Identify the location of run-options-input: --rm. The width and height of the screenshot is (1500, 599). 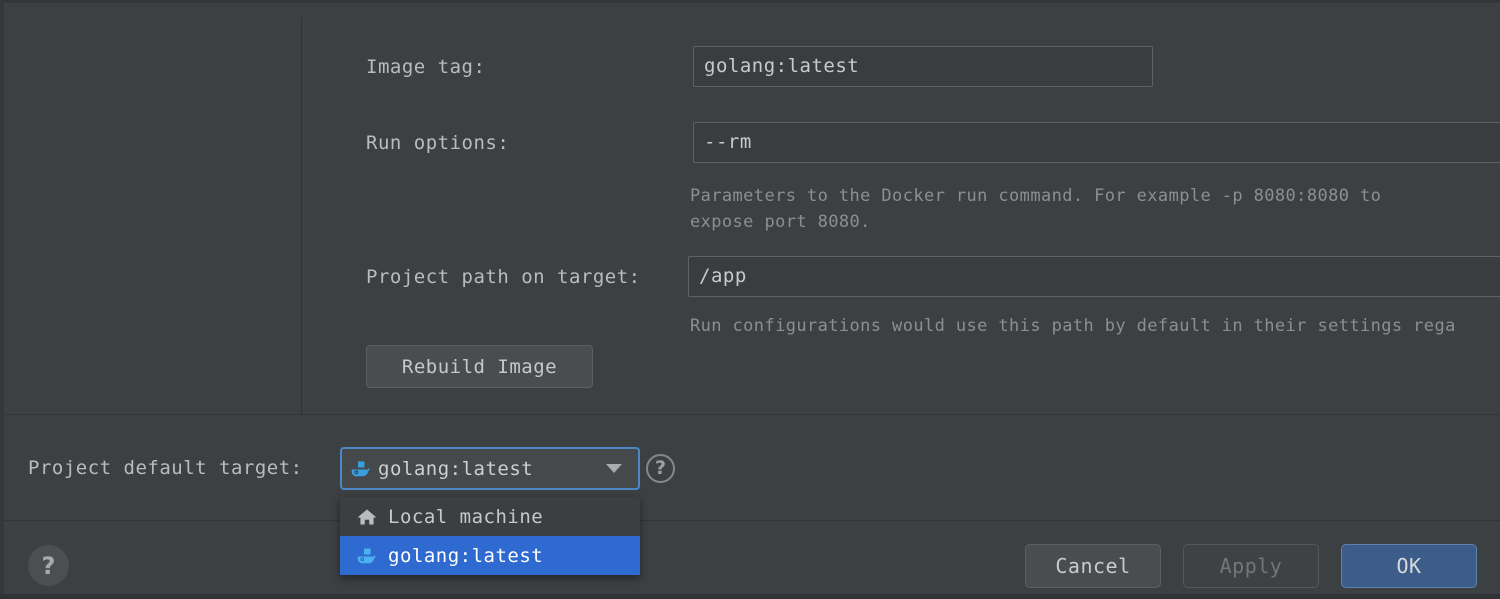
(1096, 142).